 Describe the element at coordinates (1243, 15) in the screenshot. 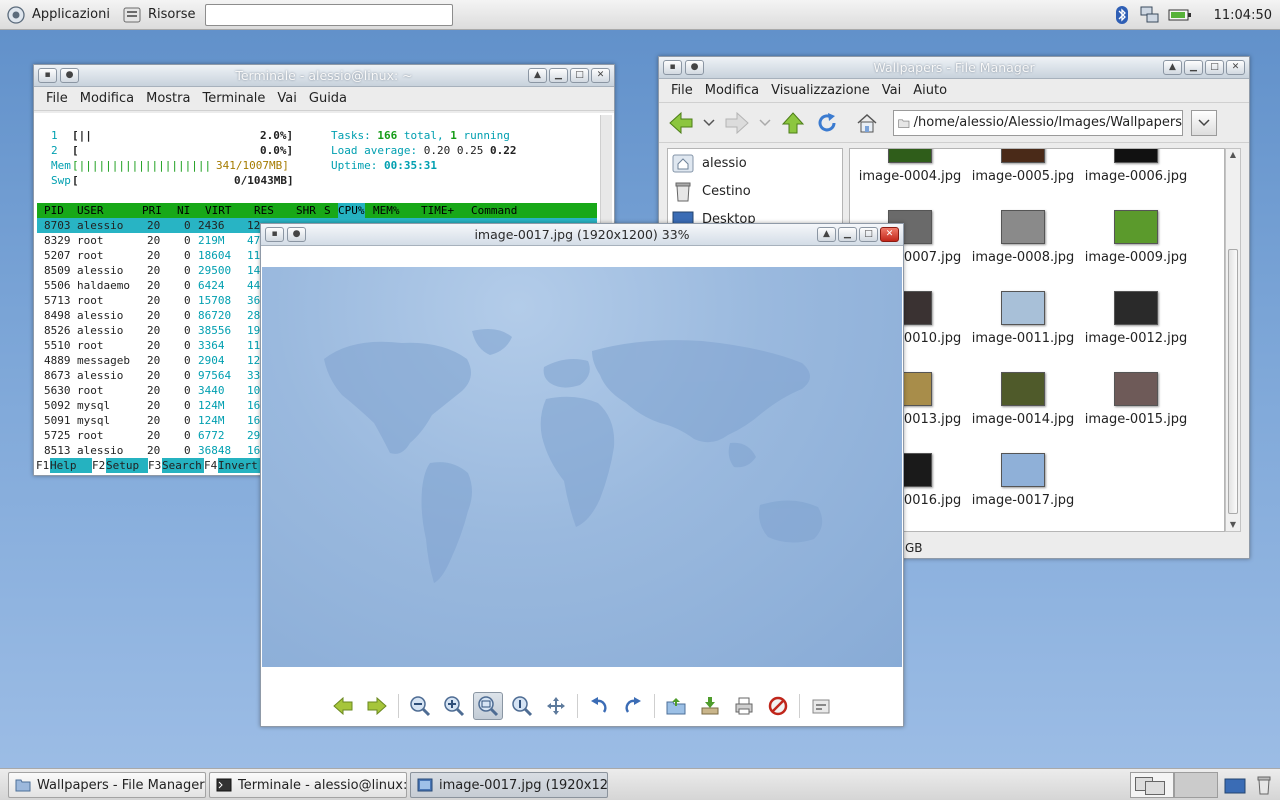

I see `clock: 11:04:50` at that location.